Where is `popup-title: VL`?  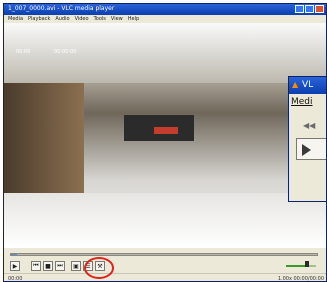
popup-title: VL is located at coordinates (308, 85).